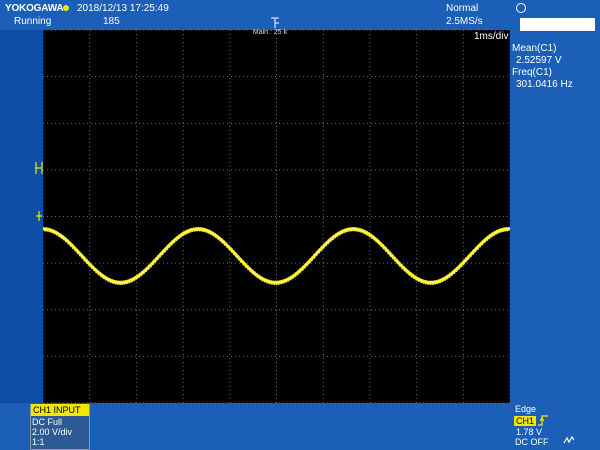  I want to click on trigger-level-marker, so click(39, 216).